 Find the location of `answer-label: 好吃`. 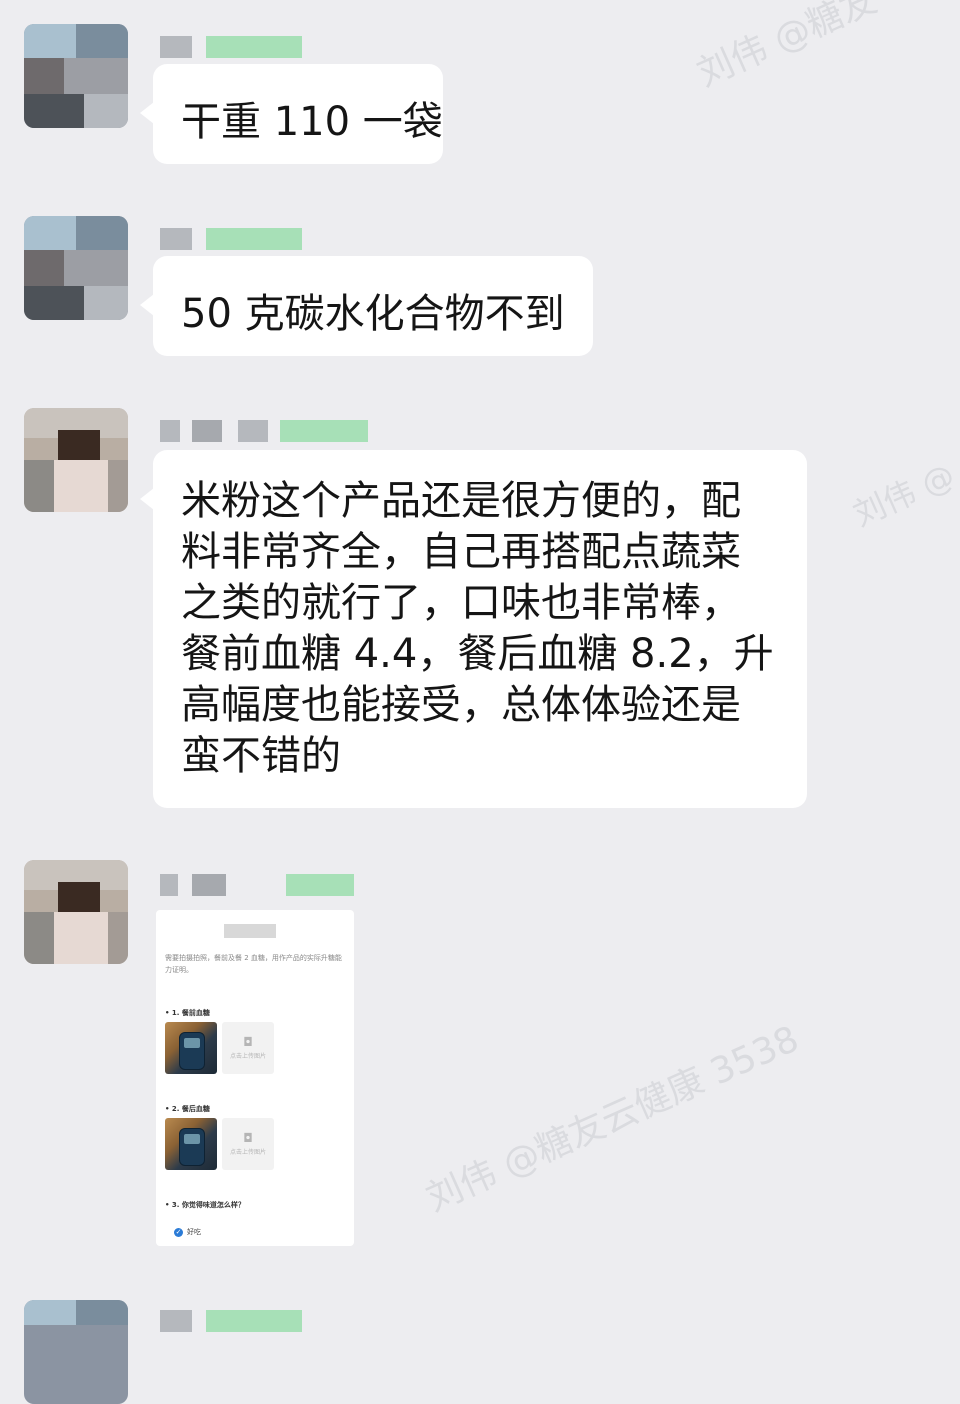

answer-label: 好吃 is located at coordinates (194, 1232).